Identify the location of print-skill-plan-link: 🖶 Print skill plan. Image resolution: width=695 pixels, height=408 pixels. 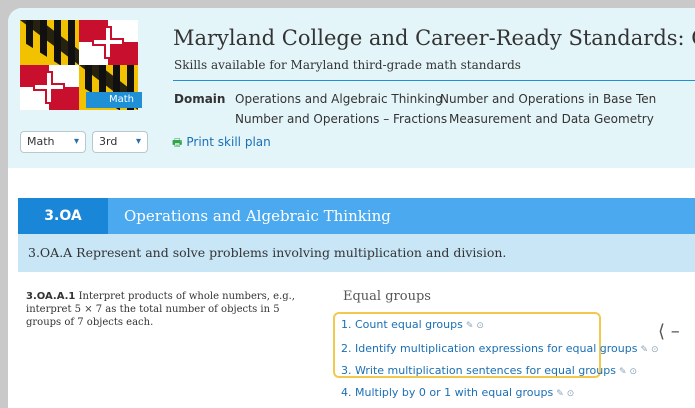
(221, 143).